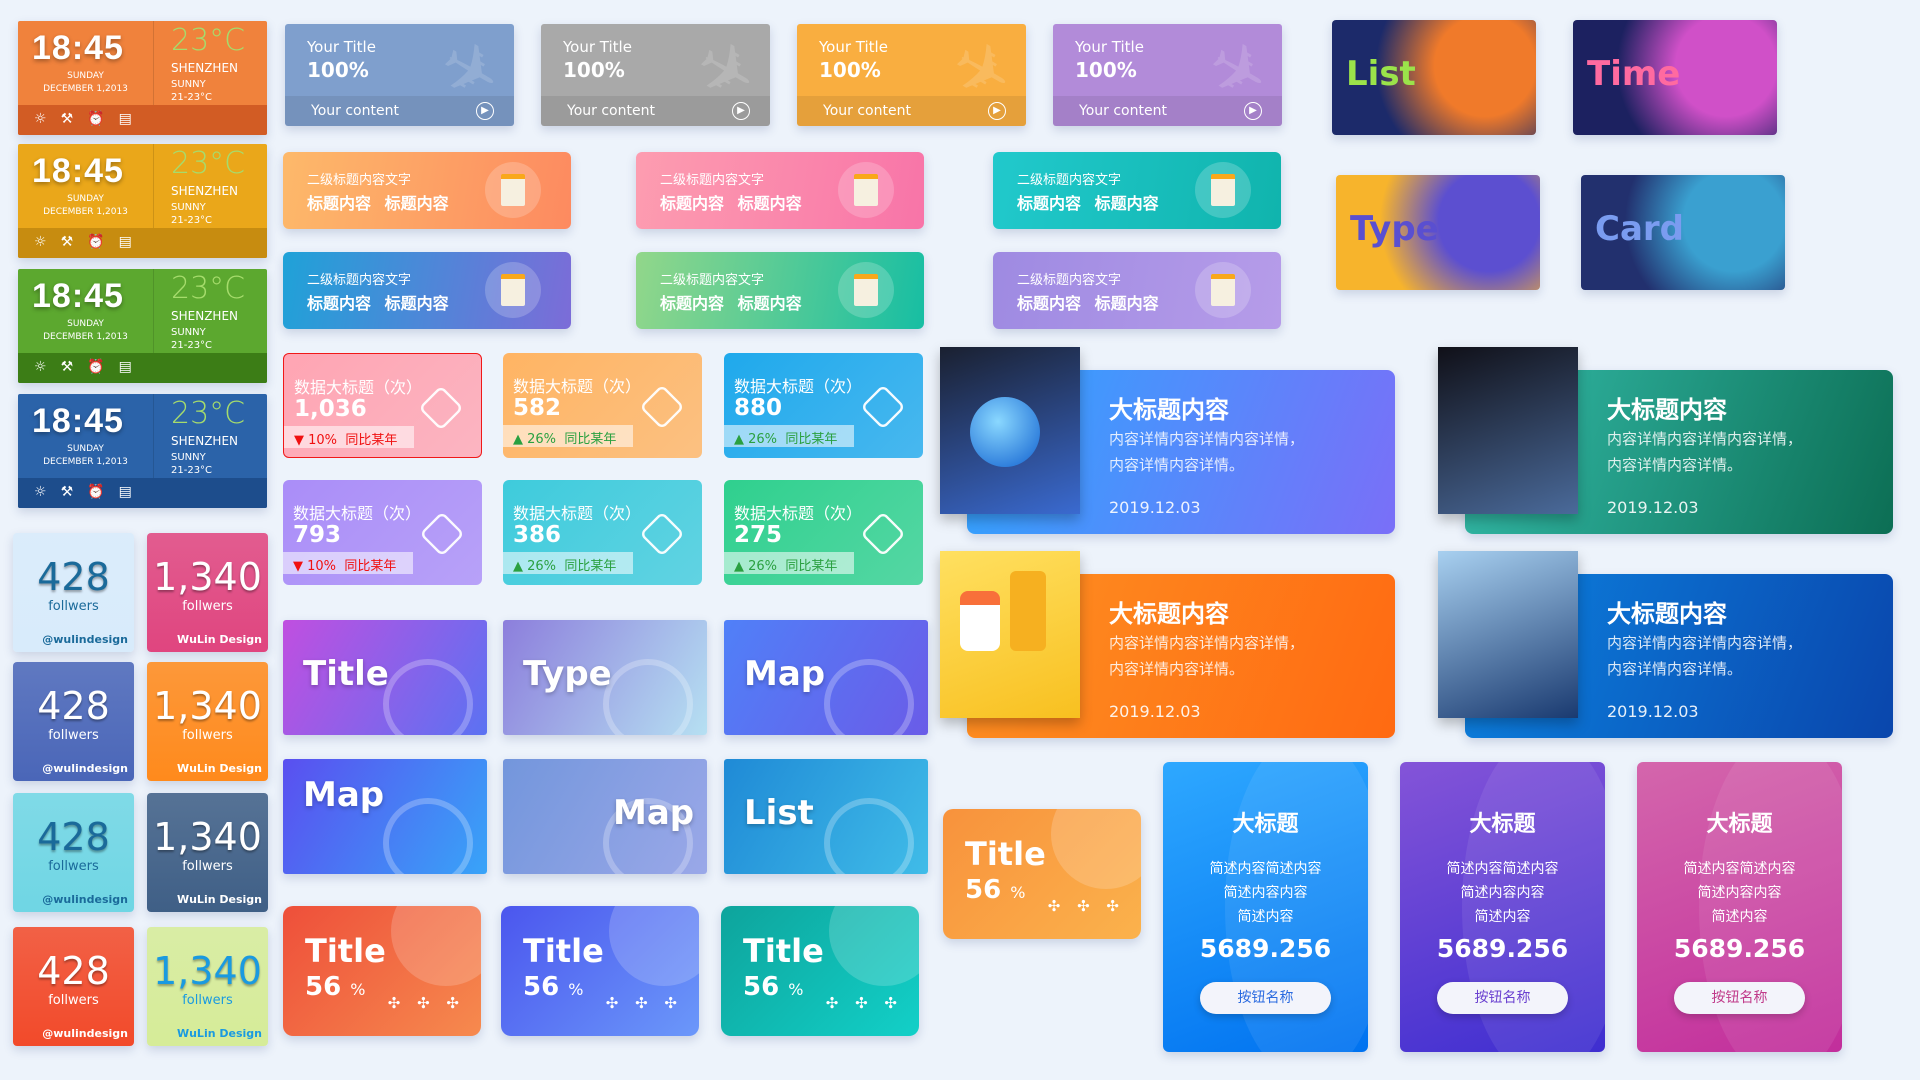 Image resolution: width=1920 pixels, height=1080 pixels. Describe the element at coordinates (590, 566) in the screenshot. I see `stat-note: 同比某年` at that location.